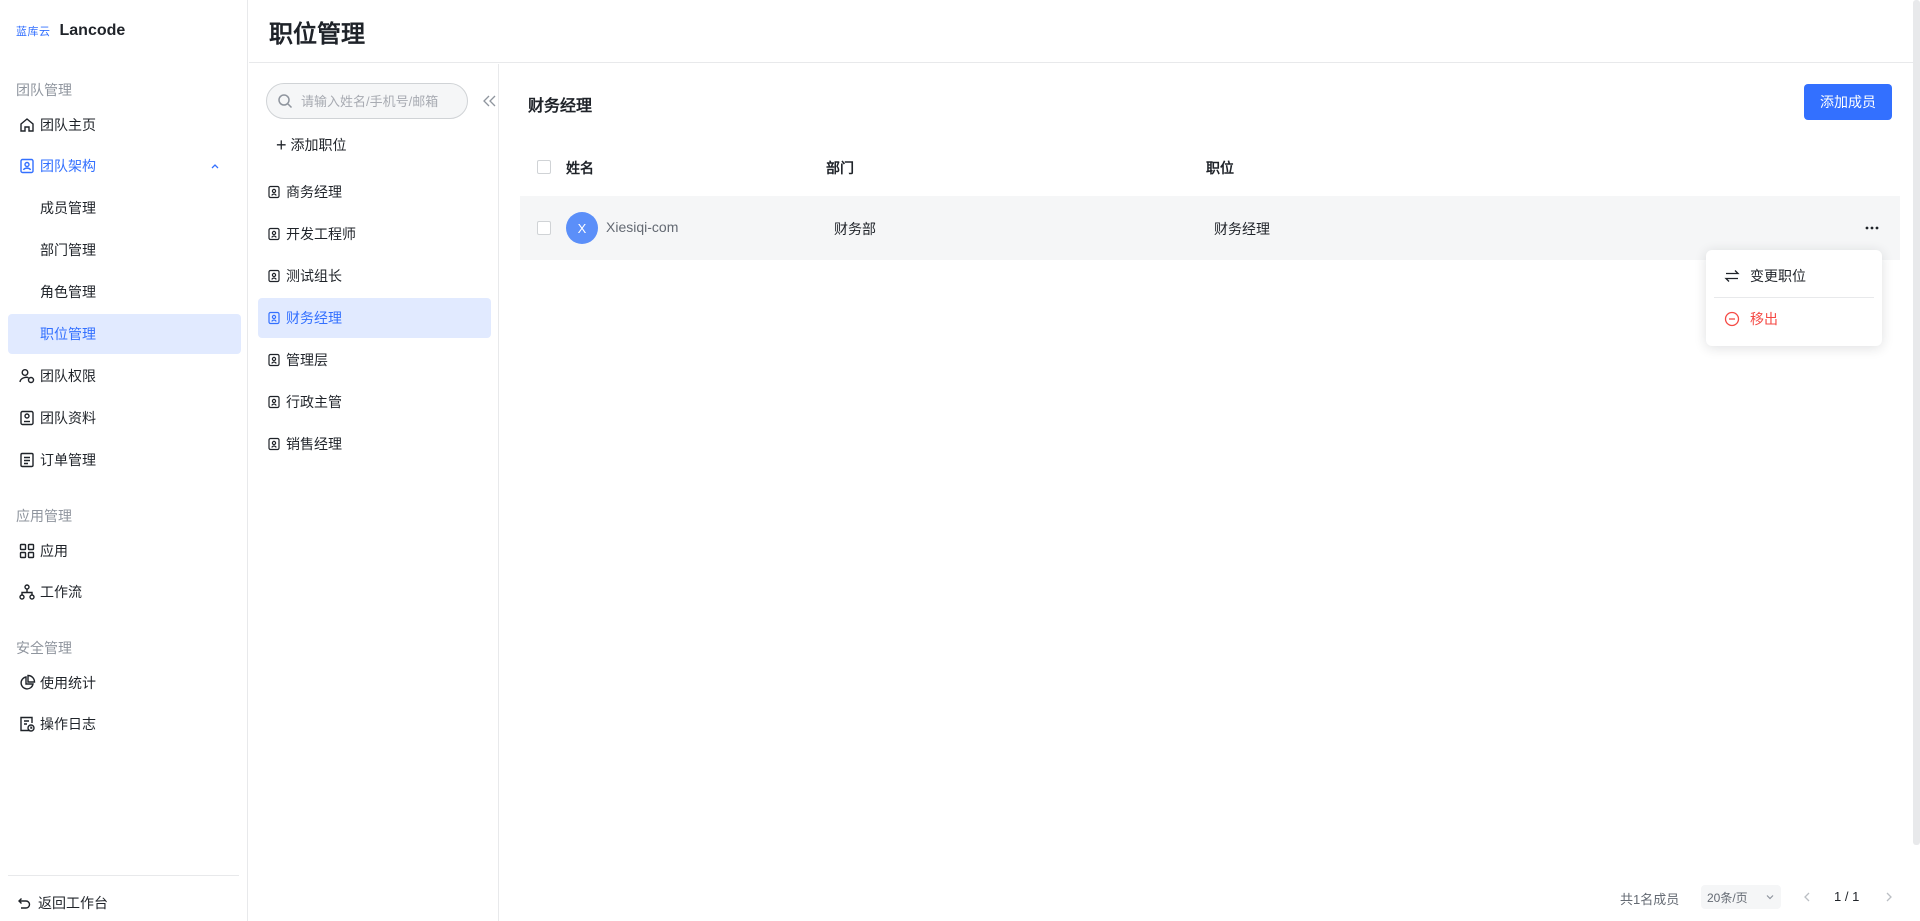  I want to click on add-member-button: 添加成员, so click(1848, 102).